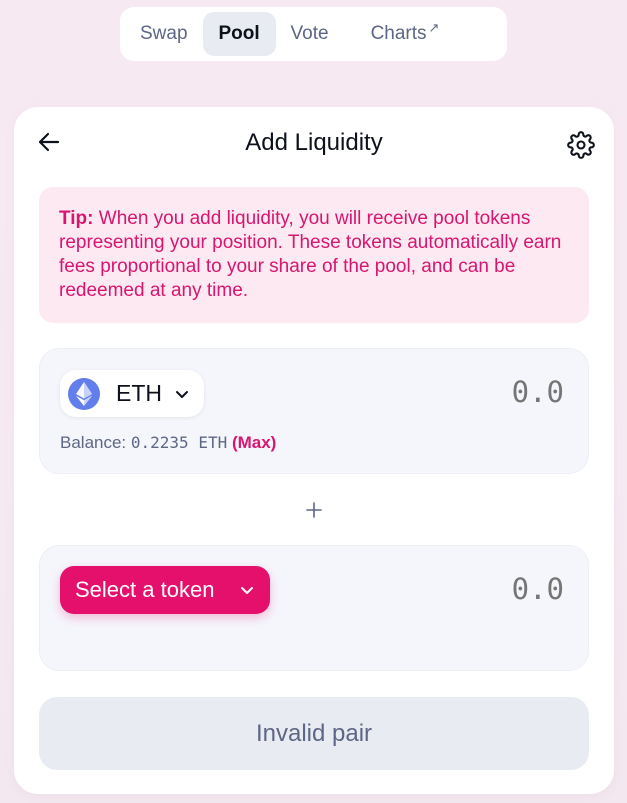  What do you see at coordinates (76, 218) in the screenshot?
I see `tip-label: Tip:` at bounding box center [76, 218].